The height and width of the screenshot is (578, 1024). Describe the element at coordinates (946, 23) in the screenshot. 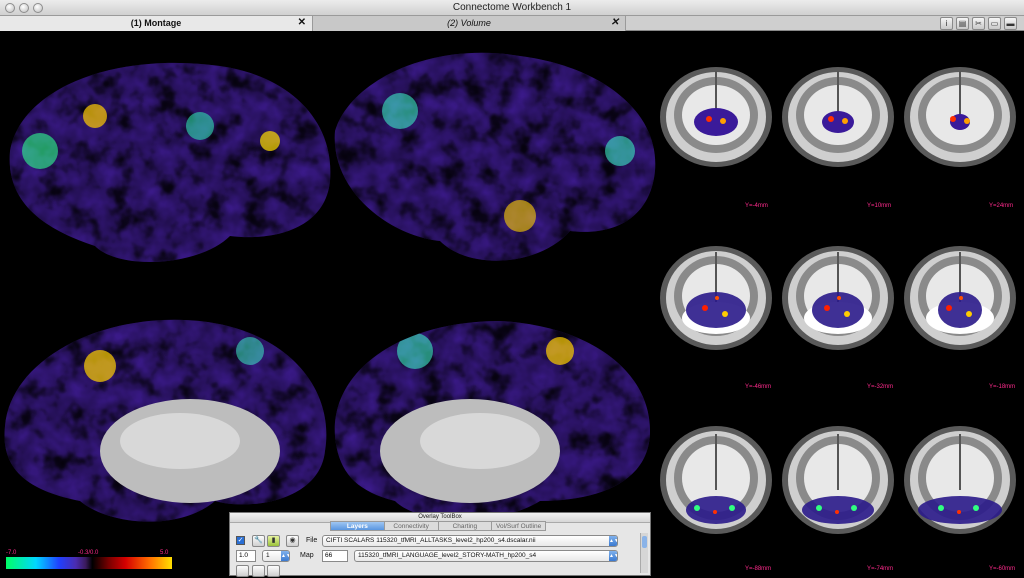

I see `info-icon: i` at that location.